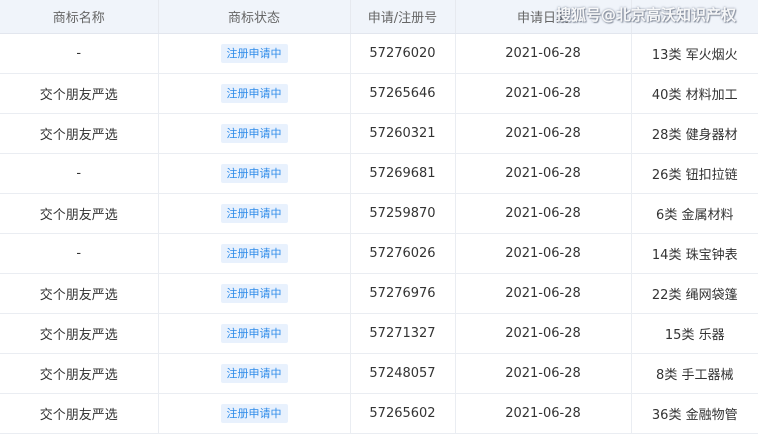 The image size is (758, 434). Describe the element at coordinates (403, 373) in the screenshot. I see `cell-registration-number: 57248057` at that location.